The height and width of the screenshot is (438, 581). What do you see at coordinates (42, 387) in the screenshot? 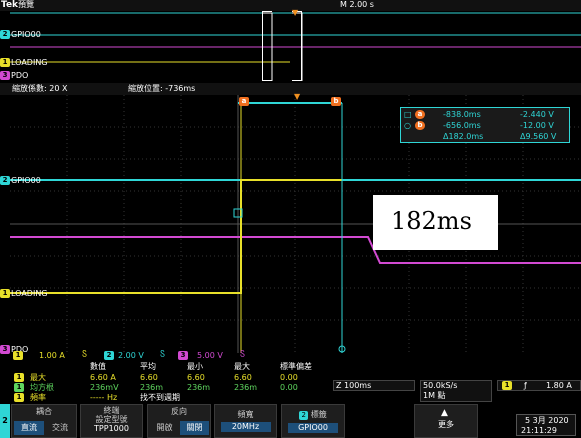
I see `meas-row2-name: 均方根` at bounding box center [42, 387].